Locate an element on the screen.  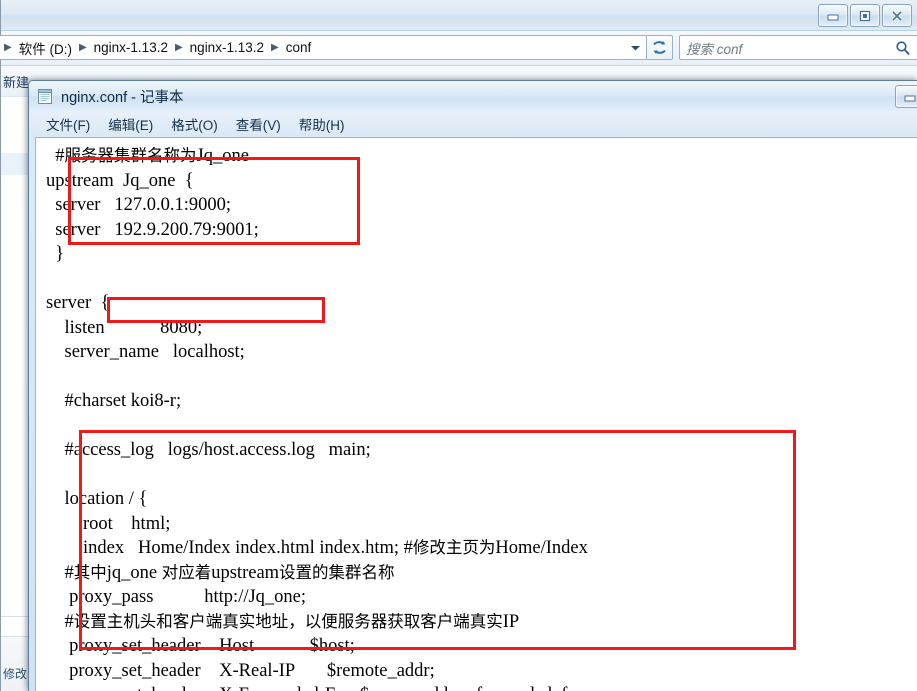
config-line: proxy_set_header X-Real-IP $remote_addr; is located at coordinates (240, 670).